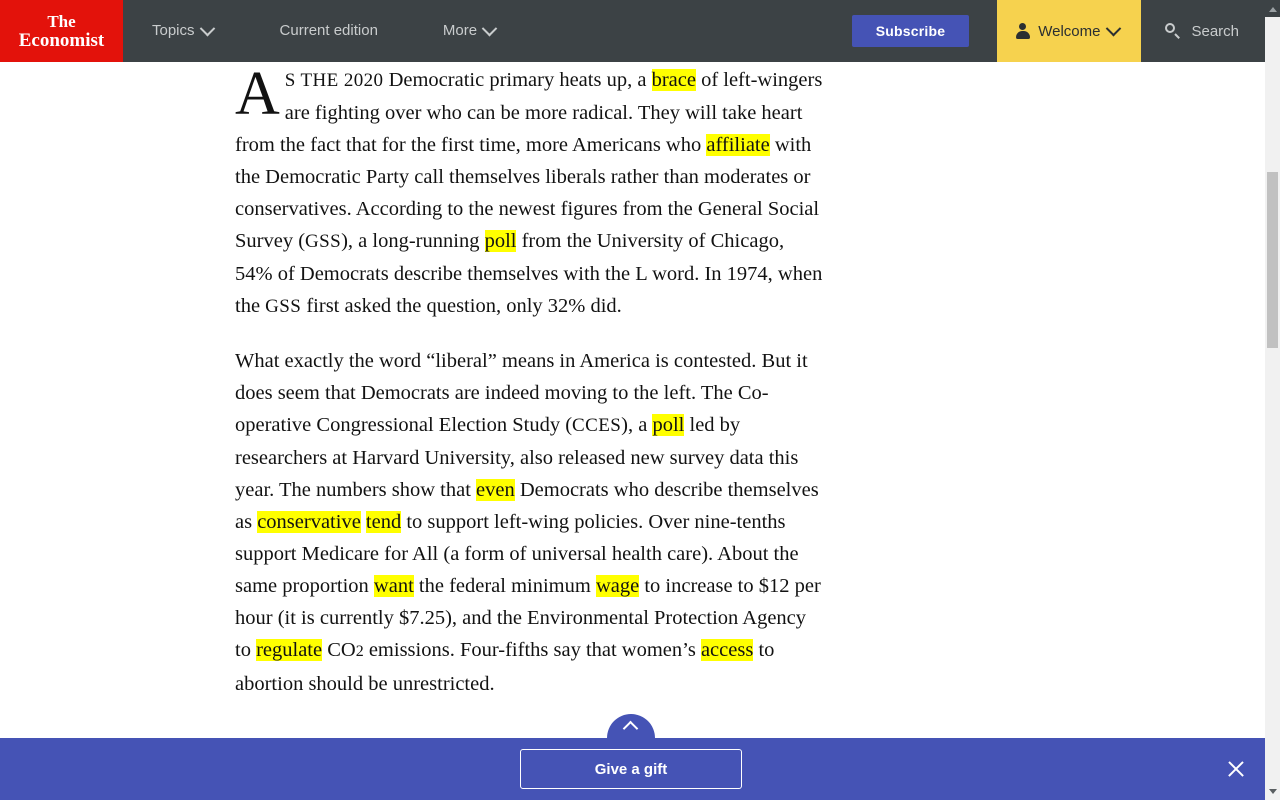 Image resolution: width=1280 pixels, height=800 pixels. I want to click on nav-item-current-edition: Current edition, so click(329, 31).